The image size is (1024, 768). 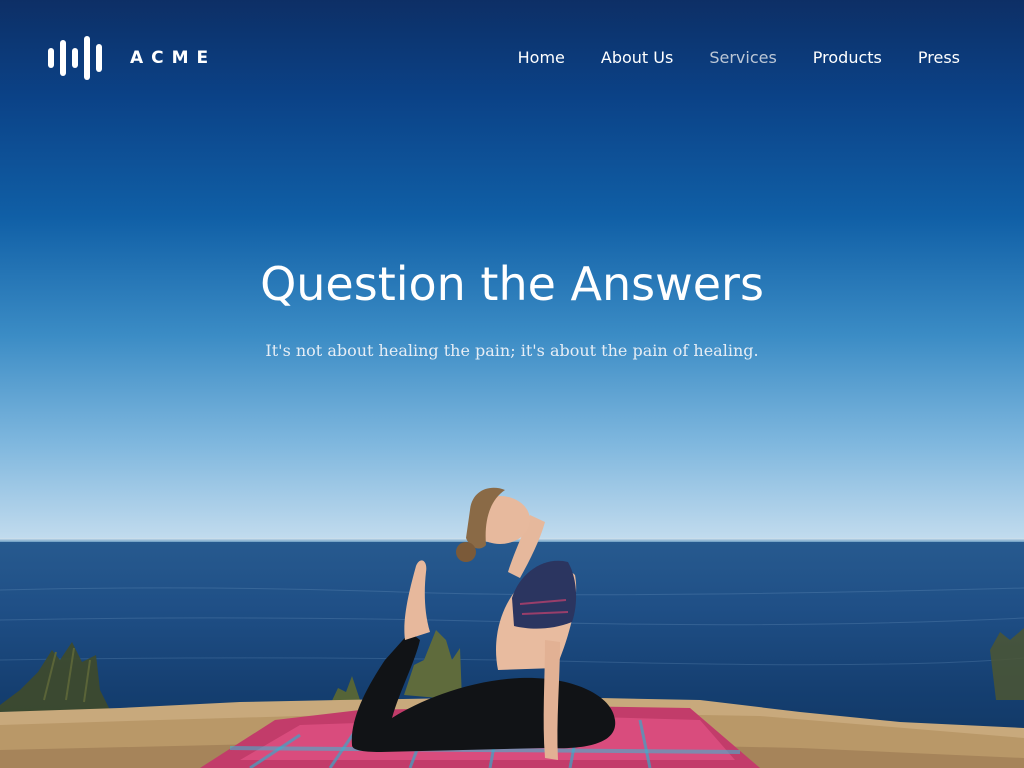 I want to click on left-shrub, so click(x=55, y=677).